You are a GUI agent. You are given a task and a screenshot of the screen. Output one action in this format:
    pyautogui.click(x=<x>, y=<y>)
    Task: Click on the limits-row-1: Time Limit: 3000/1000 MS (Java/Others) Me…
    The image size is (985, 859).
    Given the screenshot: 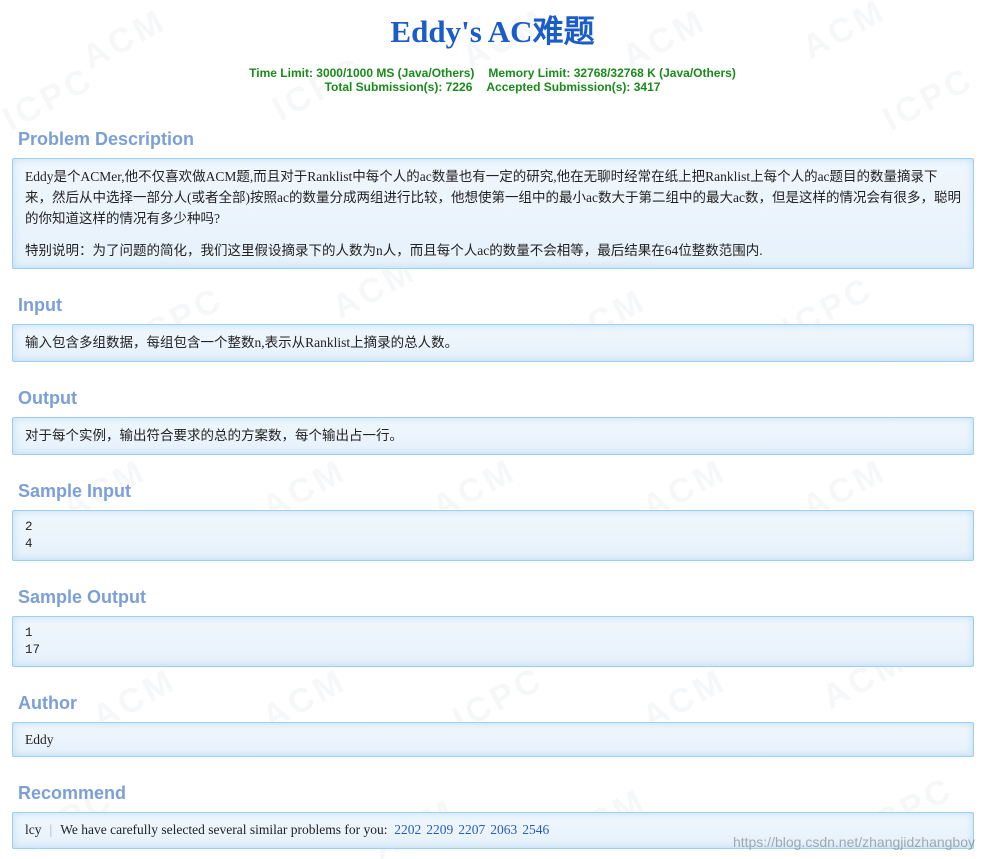 What is the action you would take?
    pyautogui.click(x=492, y=73)
    